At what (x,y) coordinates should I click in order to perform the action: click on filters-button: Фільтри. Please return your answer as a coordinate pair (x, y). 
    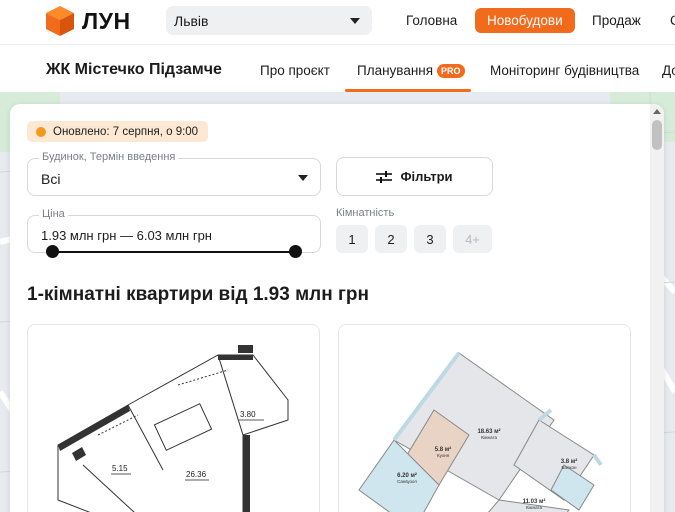
    Looking at the image, I should click on (414, 176).